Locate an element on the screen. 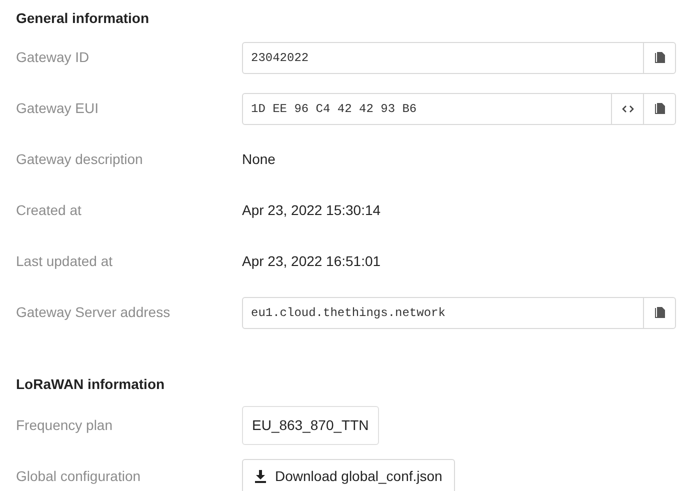  read-only-field: eu1.cloud.thethings.network is located at coordinates (459, 312).